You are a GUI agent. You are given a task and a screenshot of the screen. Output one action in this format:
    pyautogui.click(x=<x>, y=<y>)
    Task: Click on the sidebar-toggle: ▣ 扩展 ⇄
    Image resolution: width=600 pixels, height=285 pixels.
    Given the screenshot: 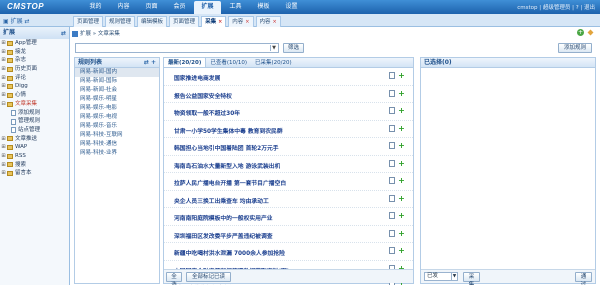 What is the action you would take?
    pyautogui.click(x=16, y=20)
    